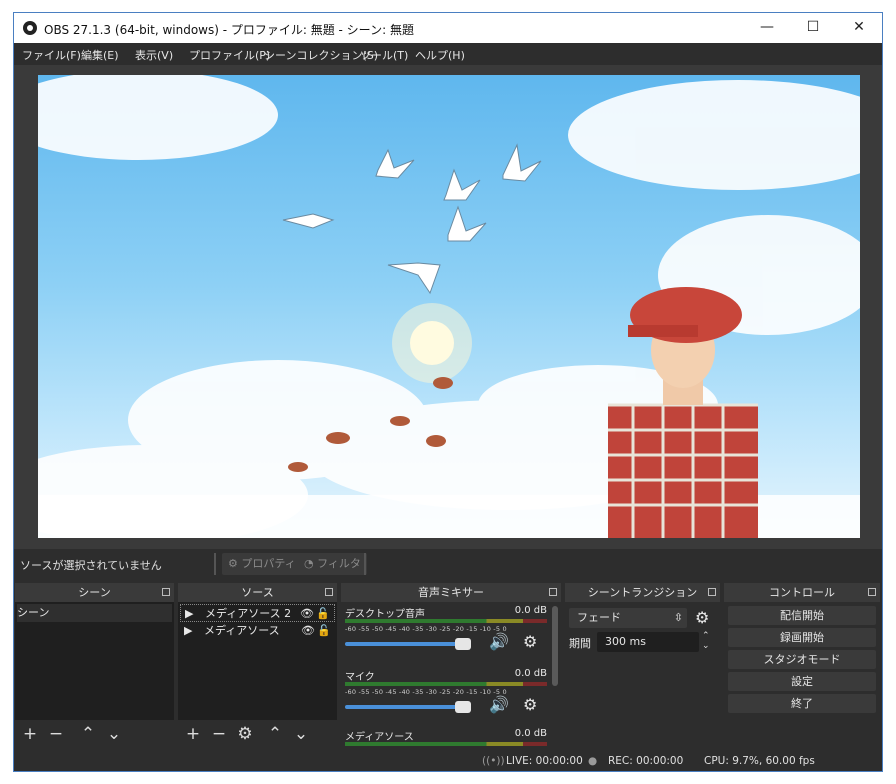 The image size is (896, 784). What do you see at coordinates (813, 28) in the screenshot?
I see `maximize-button: ☐` at bounding box center [813, 28].